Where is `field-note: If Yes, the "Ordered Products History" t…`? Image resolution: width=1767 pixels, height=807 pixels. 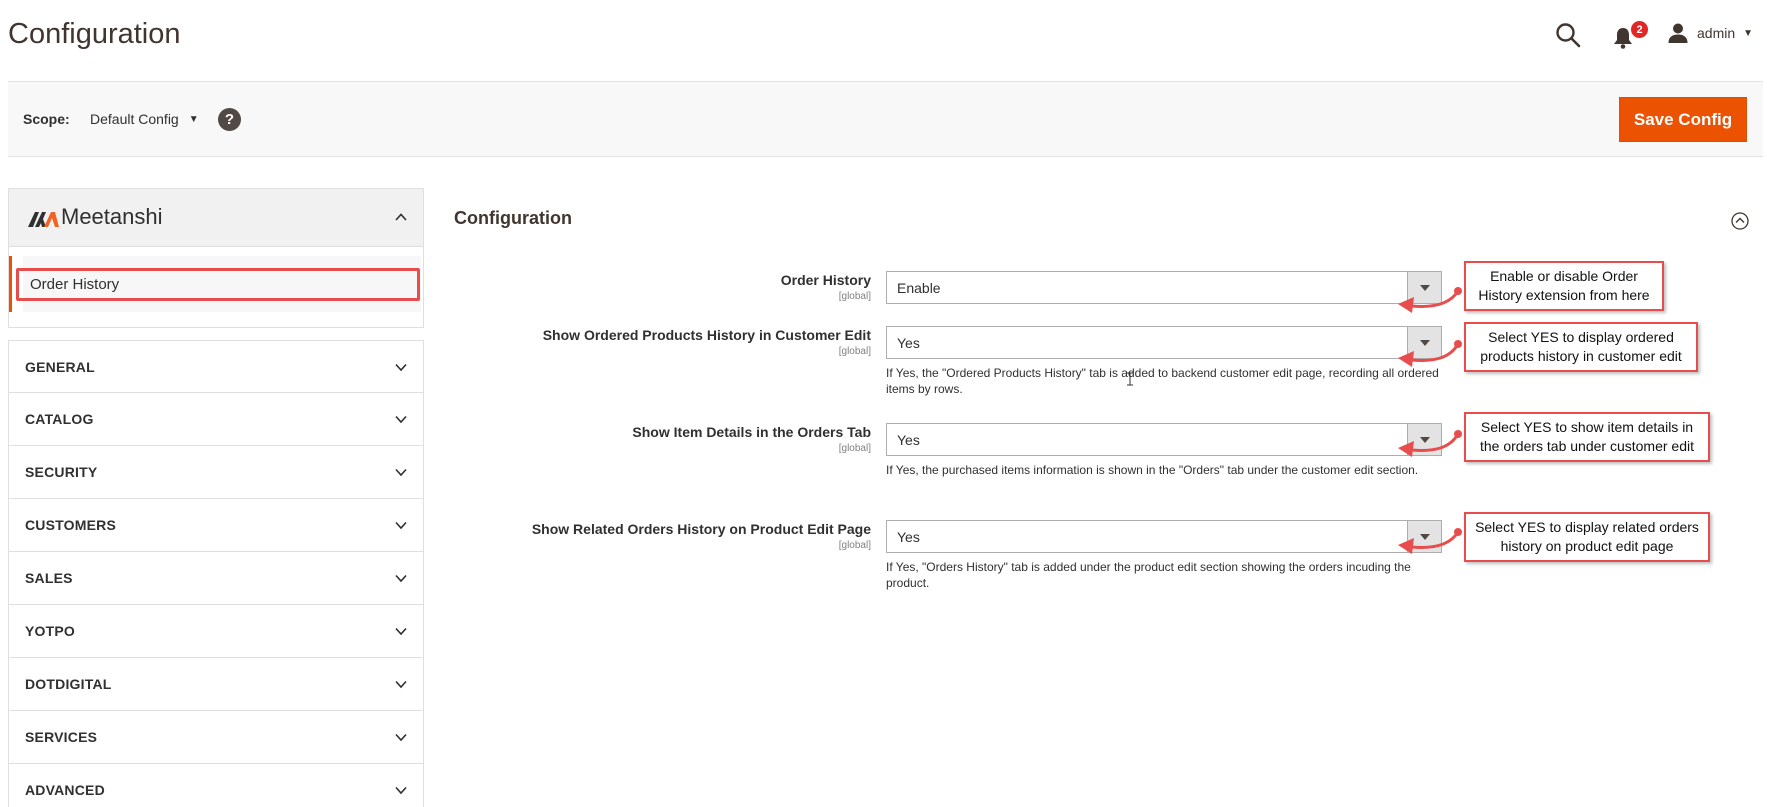 field-note: If Yes, the "Ordered Products History" t… is located at coordinates (1162, 381).